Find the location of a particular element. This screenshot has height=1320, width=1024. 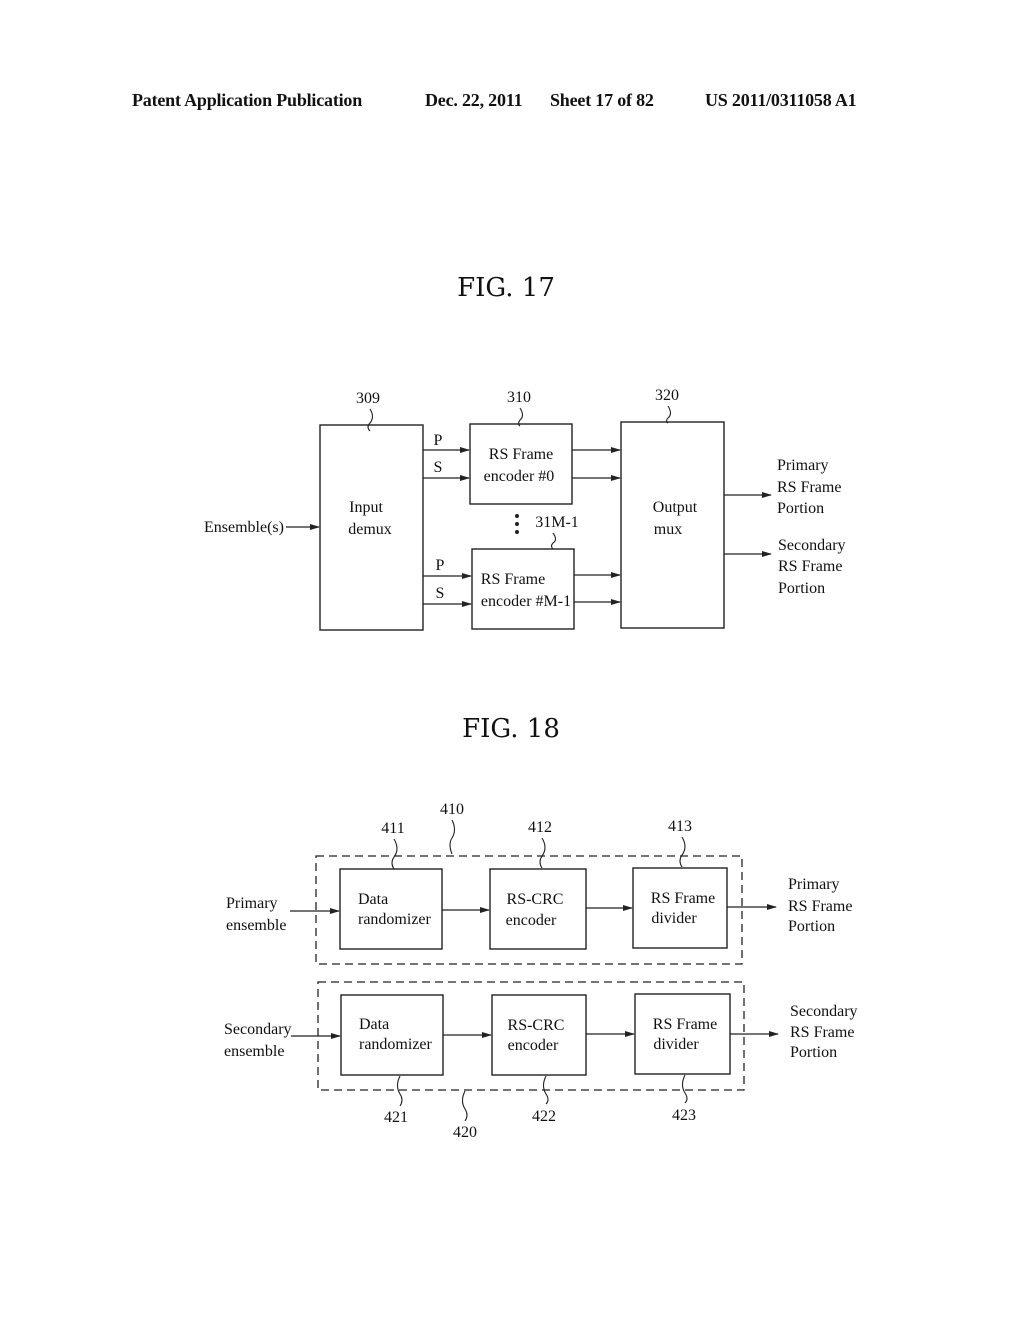

secondary-ensemble-line2: ensemble is located at coordinates (254, 1051).